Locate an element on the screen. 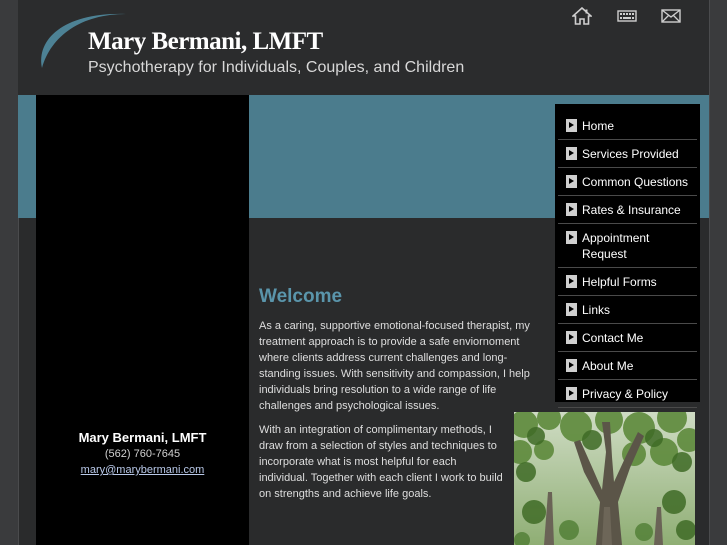  nav-label: Home is located at coordinates (598, 126).